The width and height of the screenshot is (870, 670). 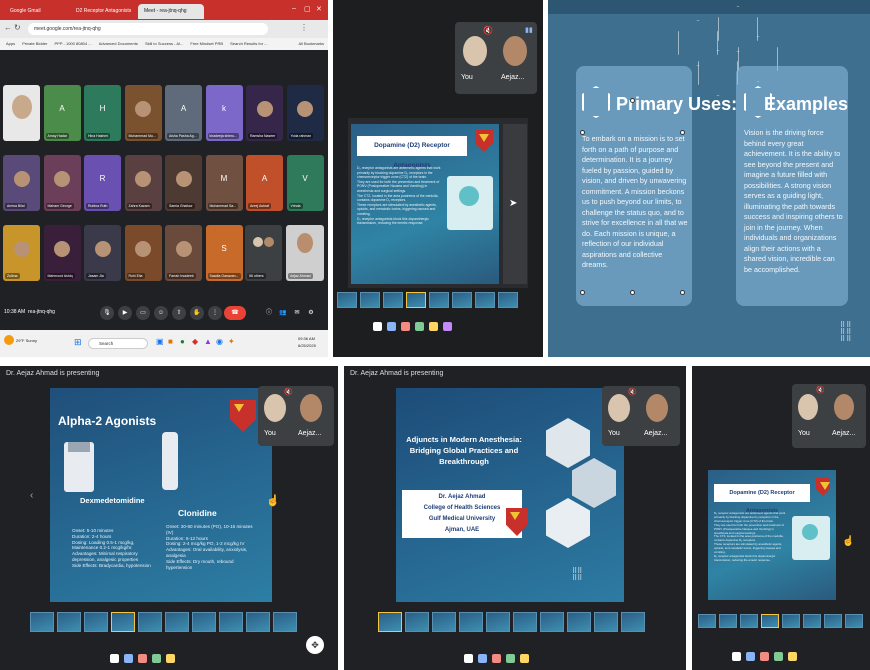 What do you see at coordinates (102, 253) in the screenshot?
I see `participant-tile: Jasam Jia` at bounding box center [102, 253].